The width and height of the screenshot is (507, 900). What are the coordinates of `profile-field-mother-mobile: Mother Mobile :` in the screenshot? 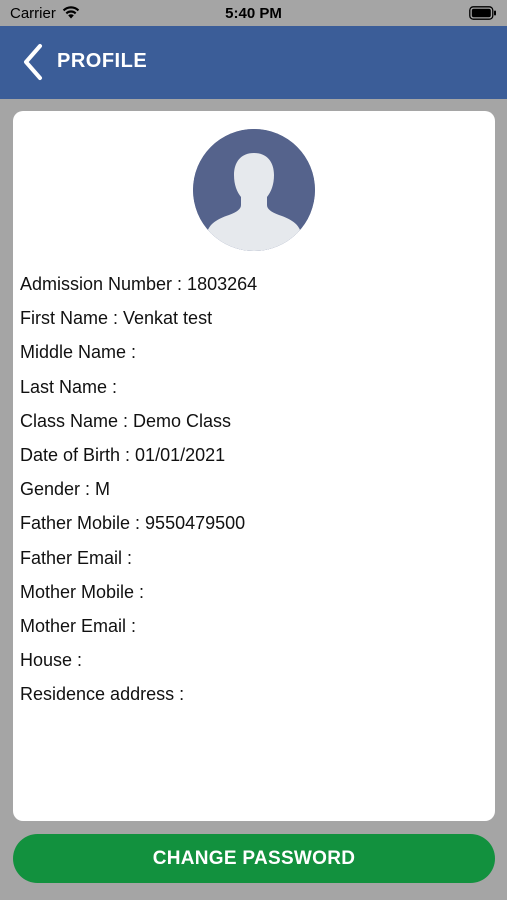 It's located at (82, 591).